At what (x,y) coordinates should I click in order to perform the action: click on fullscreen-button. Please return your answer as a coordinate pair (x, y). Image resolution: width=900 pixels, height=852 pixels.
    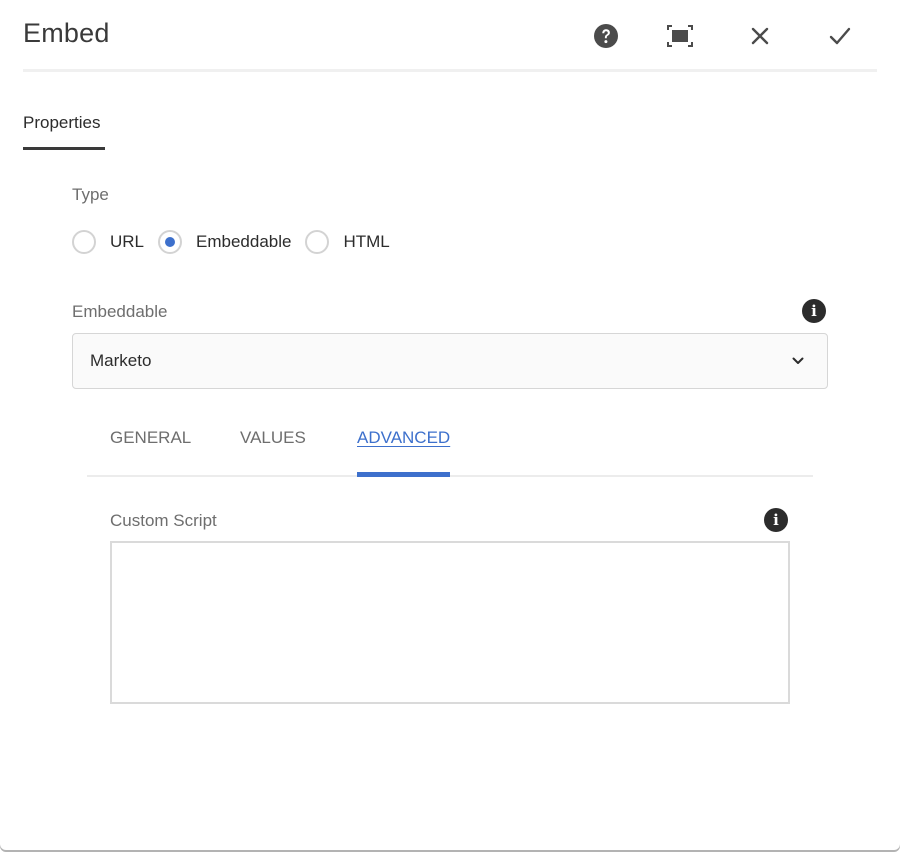
    Looking at the image, I should click on (680, 36).